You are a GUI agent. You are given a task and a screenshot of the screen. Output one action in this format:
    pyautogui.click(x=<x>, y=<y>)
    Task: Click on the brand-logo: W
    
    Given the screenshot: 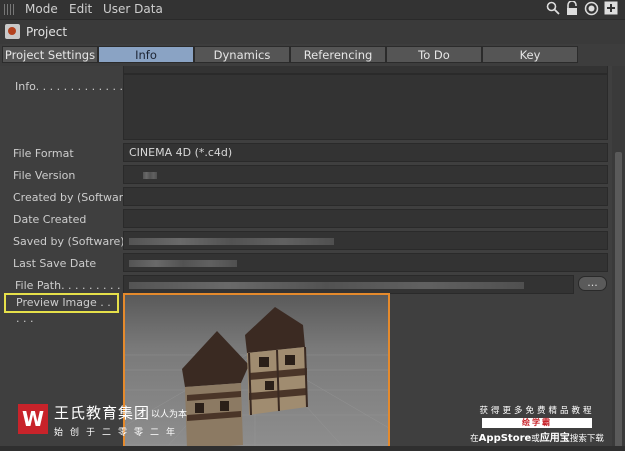 What is the action you would take?
    pyautogui.click(x=33, y=419)
    